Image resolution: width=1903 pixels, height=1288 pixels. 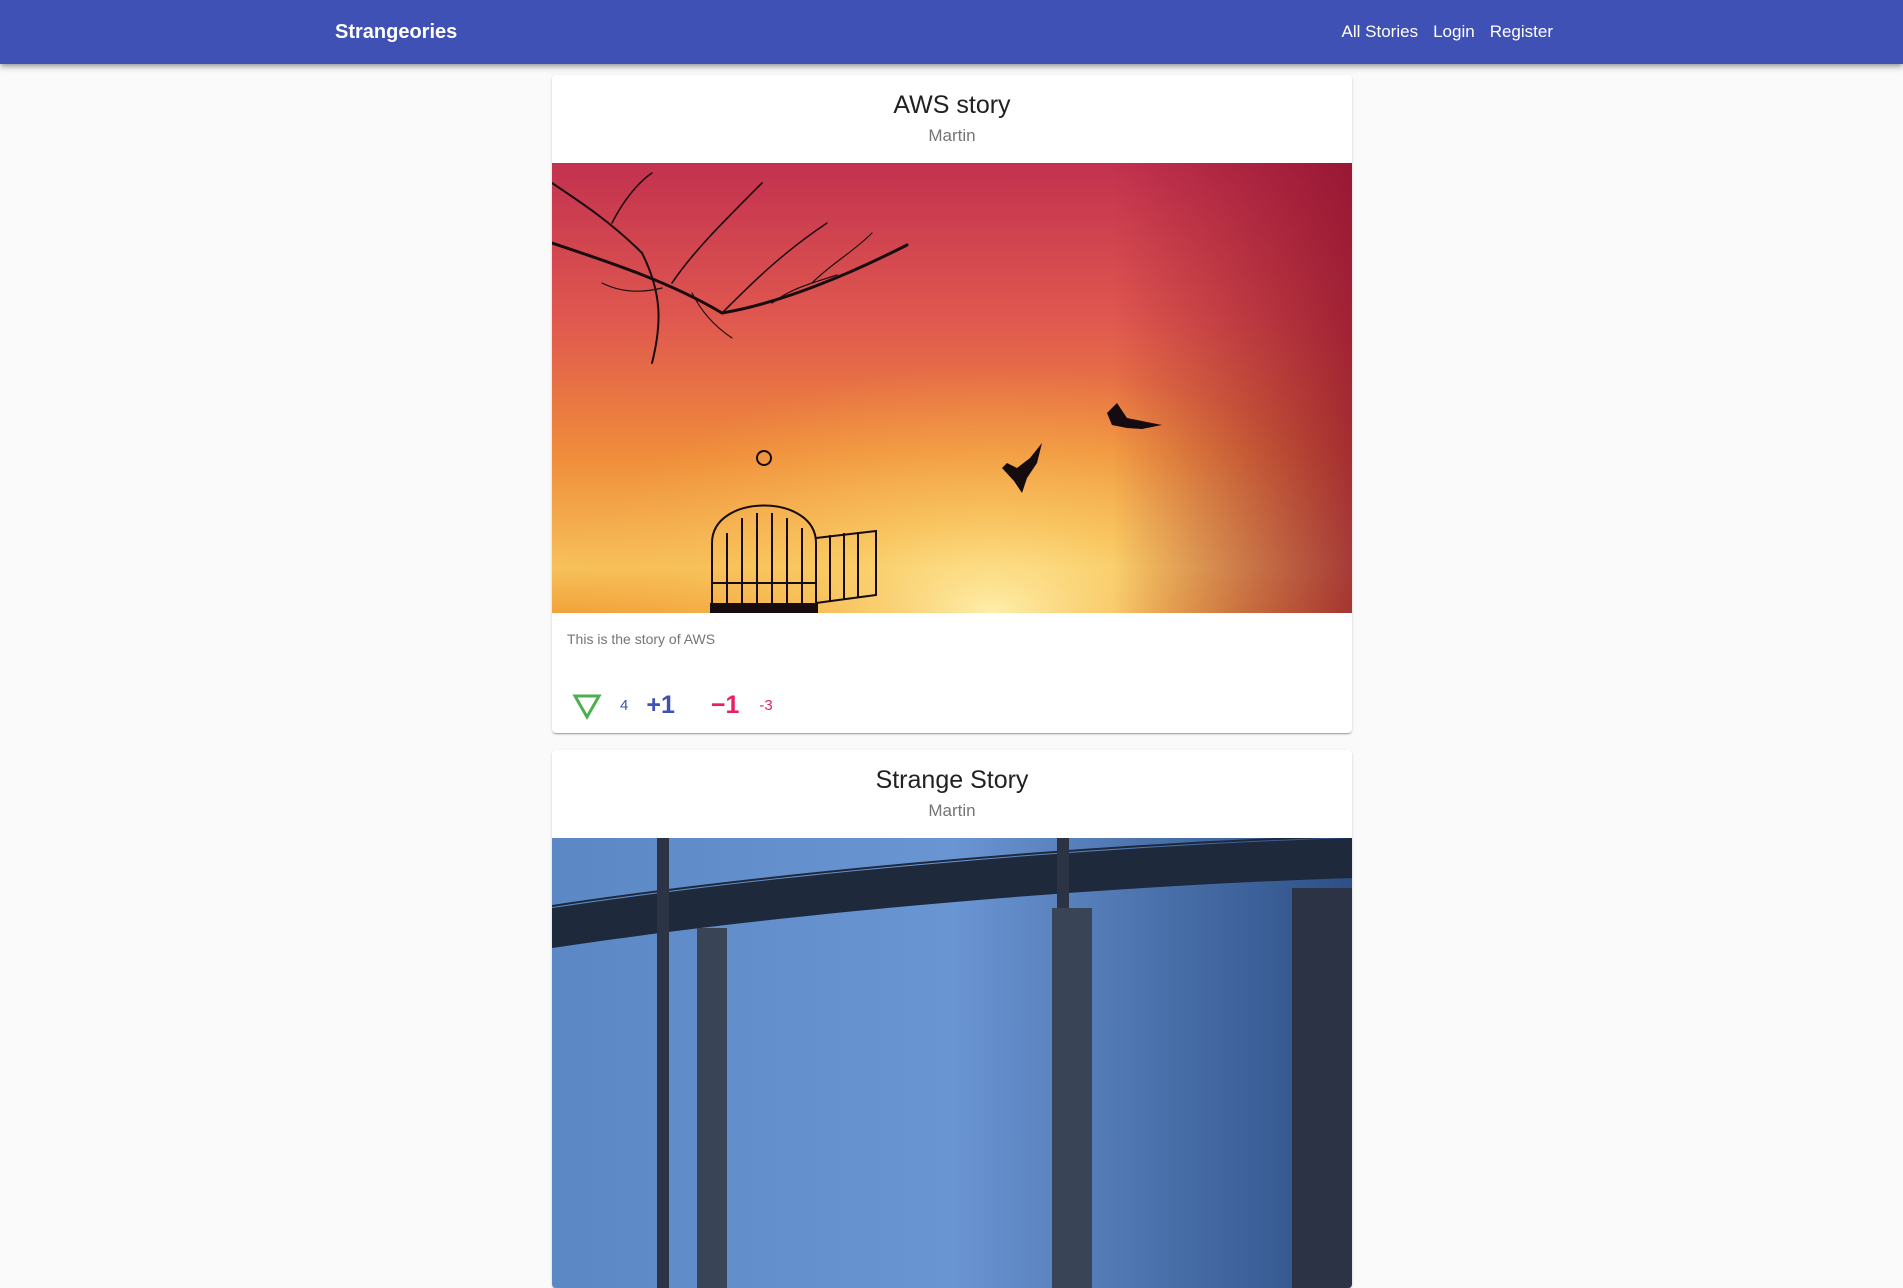 What do you see at coordinates (725, 705) in the screenshot?
I see `downvote-button: −1` at bounding box center [725, 705].